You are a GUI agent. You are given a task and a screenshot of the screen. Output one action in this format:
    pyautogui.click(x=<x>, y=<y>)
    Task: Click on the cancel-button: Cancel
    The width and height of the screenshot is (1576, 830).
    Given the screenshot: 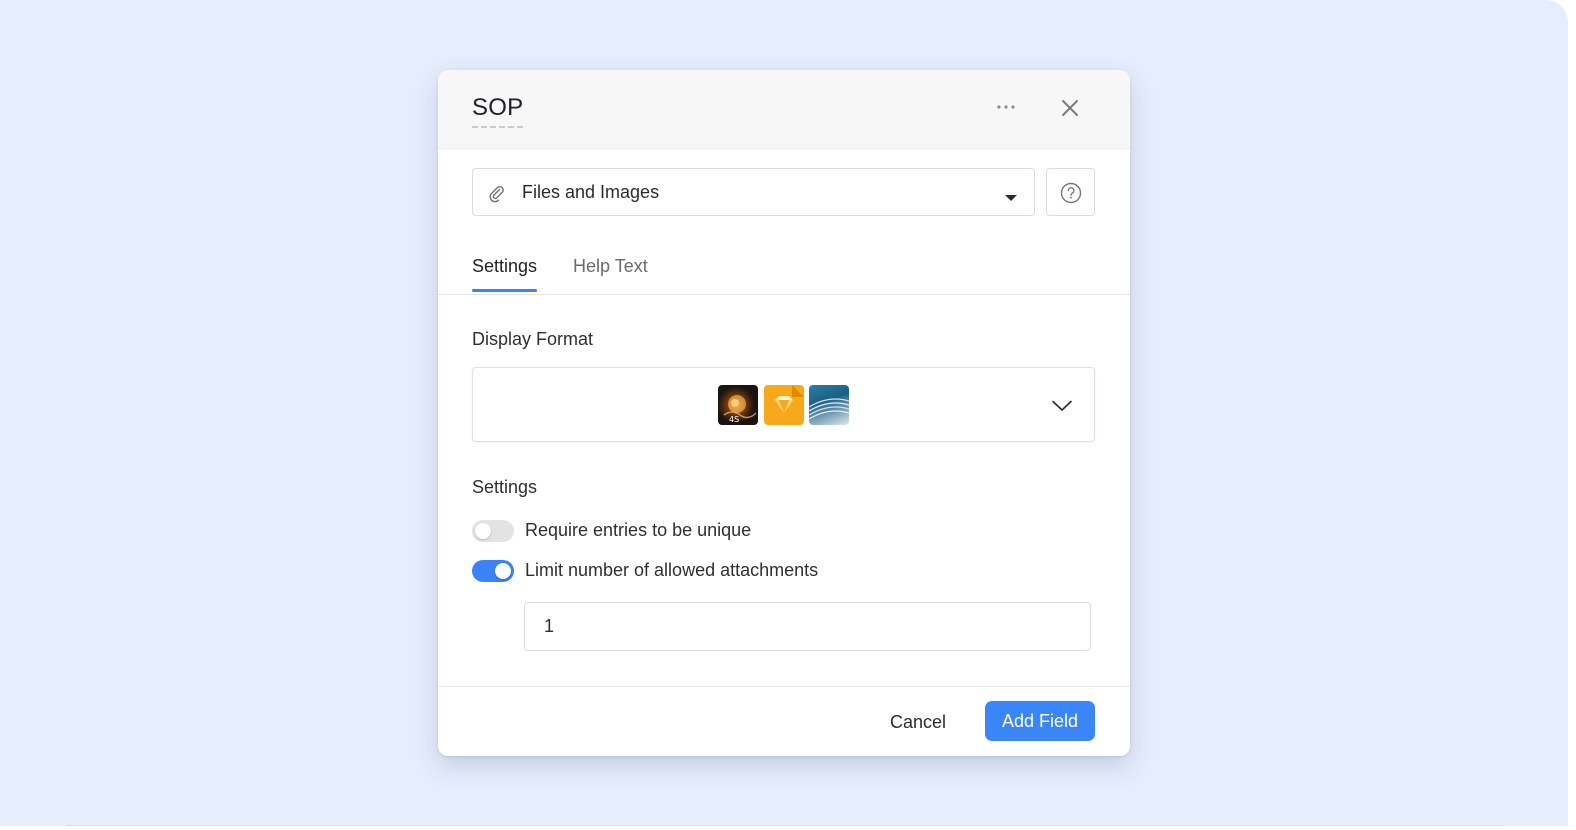 What is the action you would take?
    pyautogui.click(x=918, y=722)
    